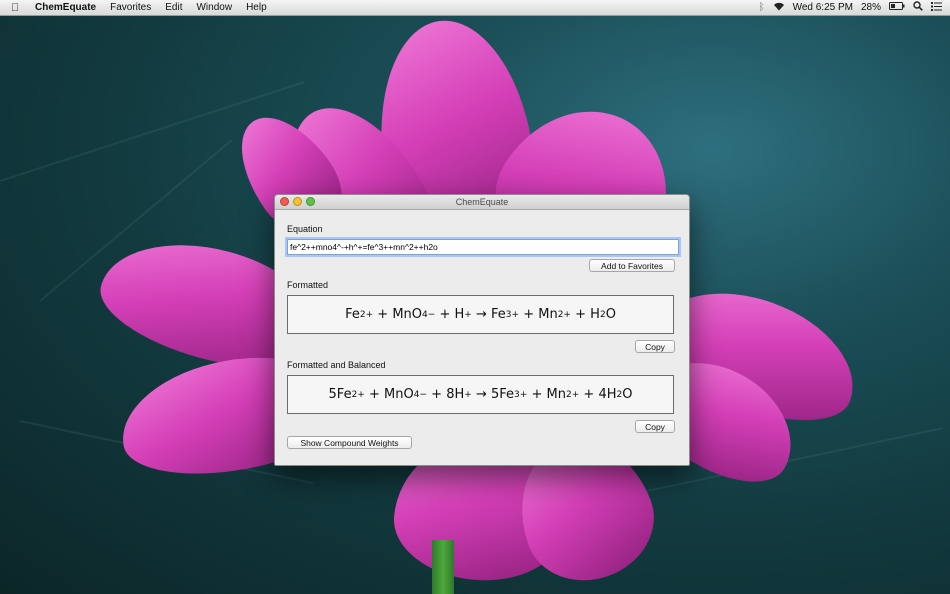  What do you see at coordinates (284, 201) in the screenshot?
I see `close-window-button` at bounding box center [284, 201].